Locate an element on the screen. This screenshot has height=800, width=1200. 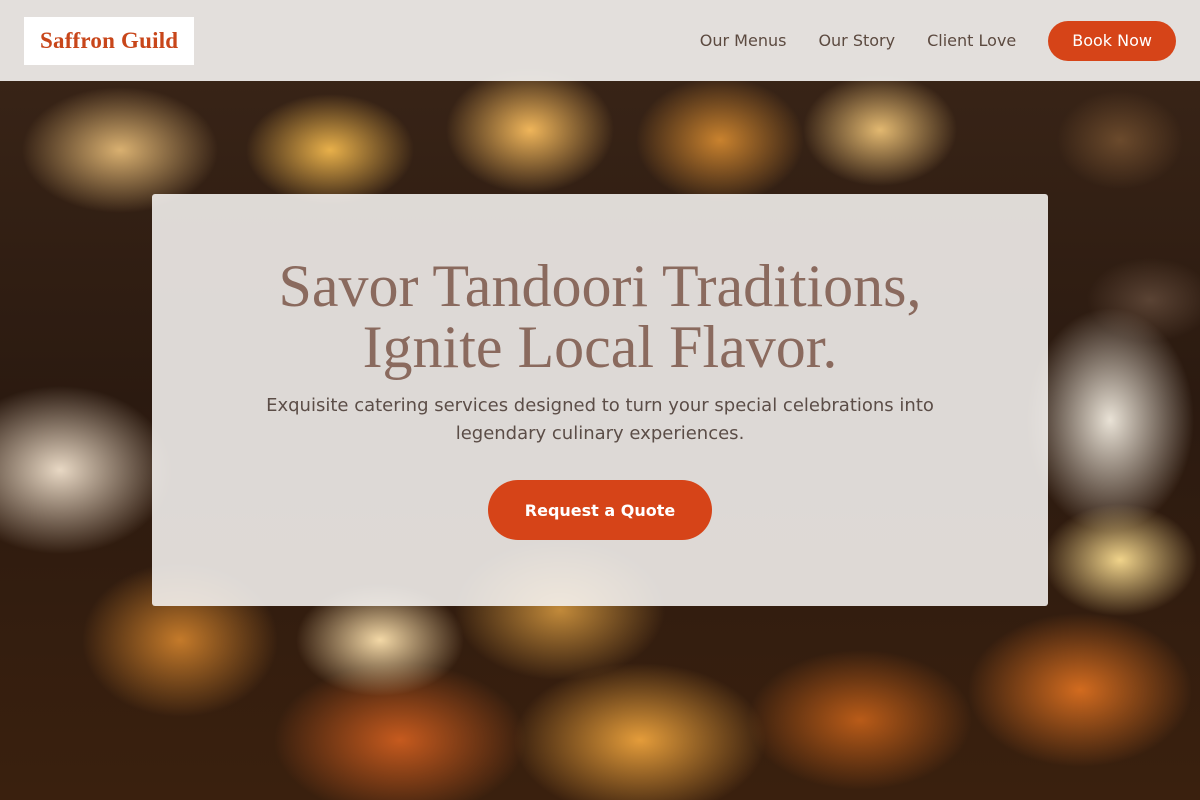
main-nav: Our Menus Our Story Client Love Book Now is located at coordinates (922, 40).